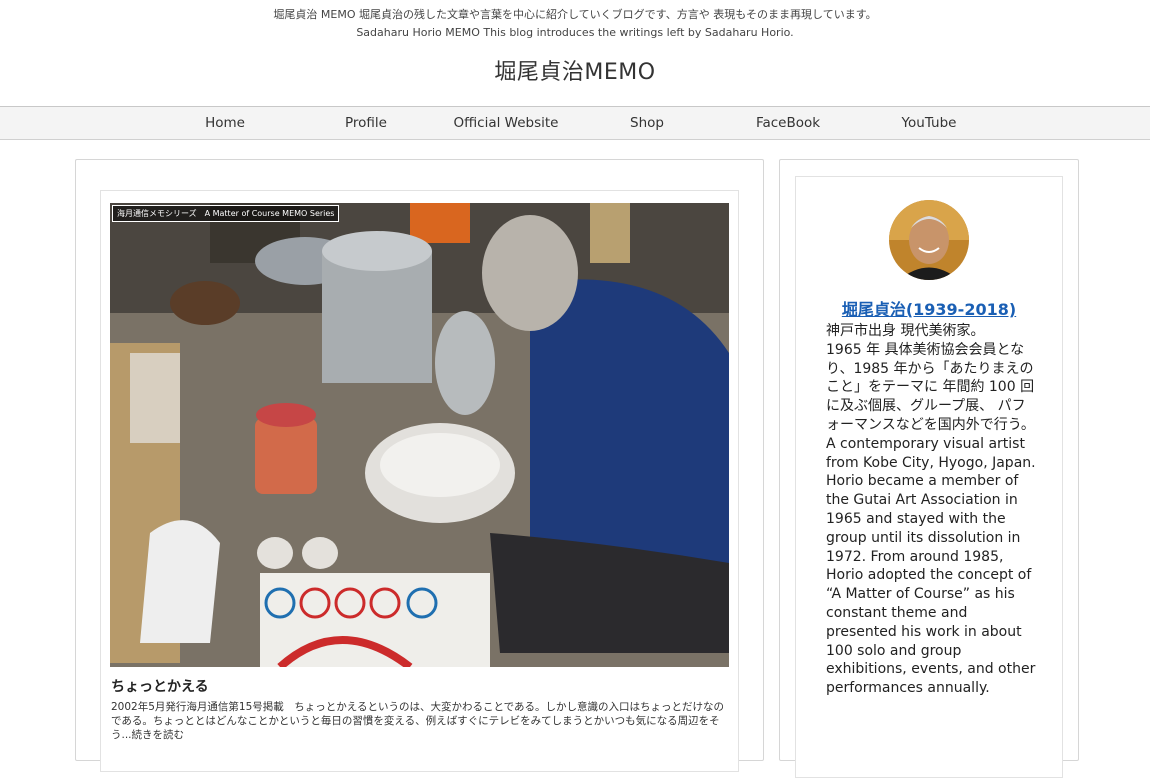 The width and height of the screenshot is (1150, 778). Describe the element at coordinates (647, 123) in the screenshot. I see `nav-shop: Shop` at that location.